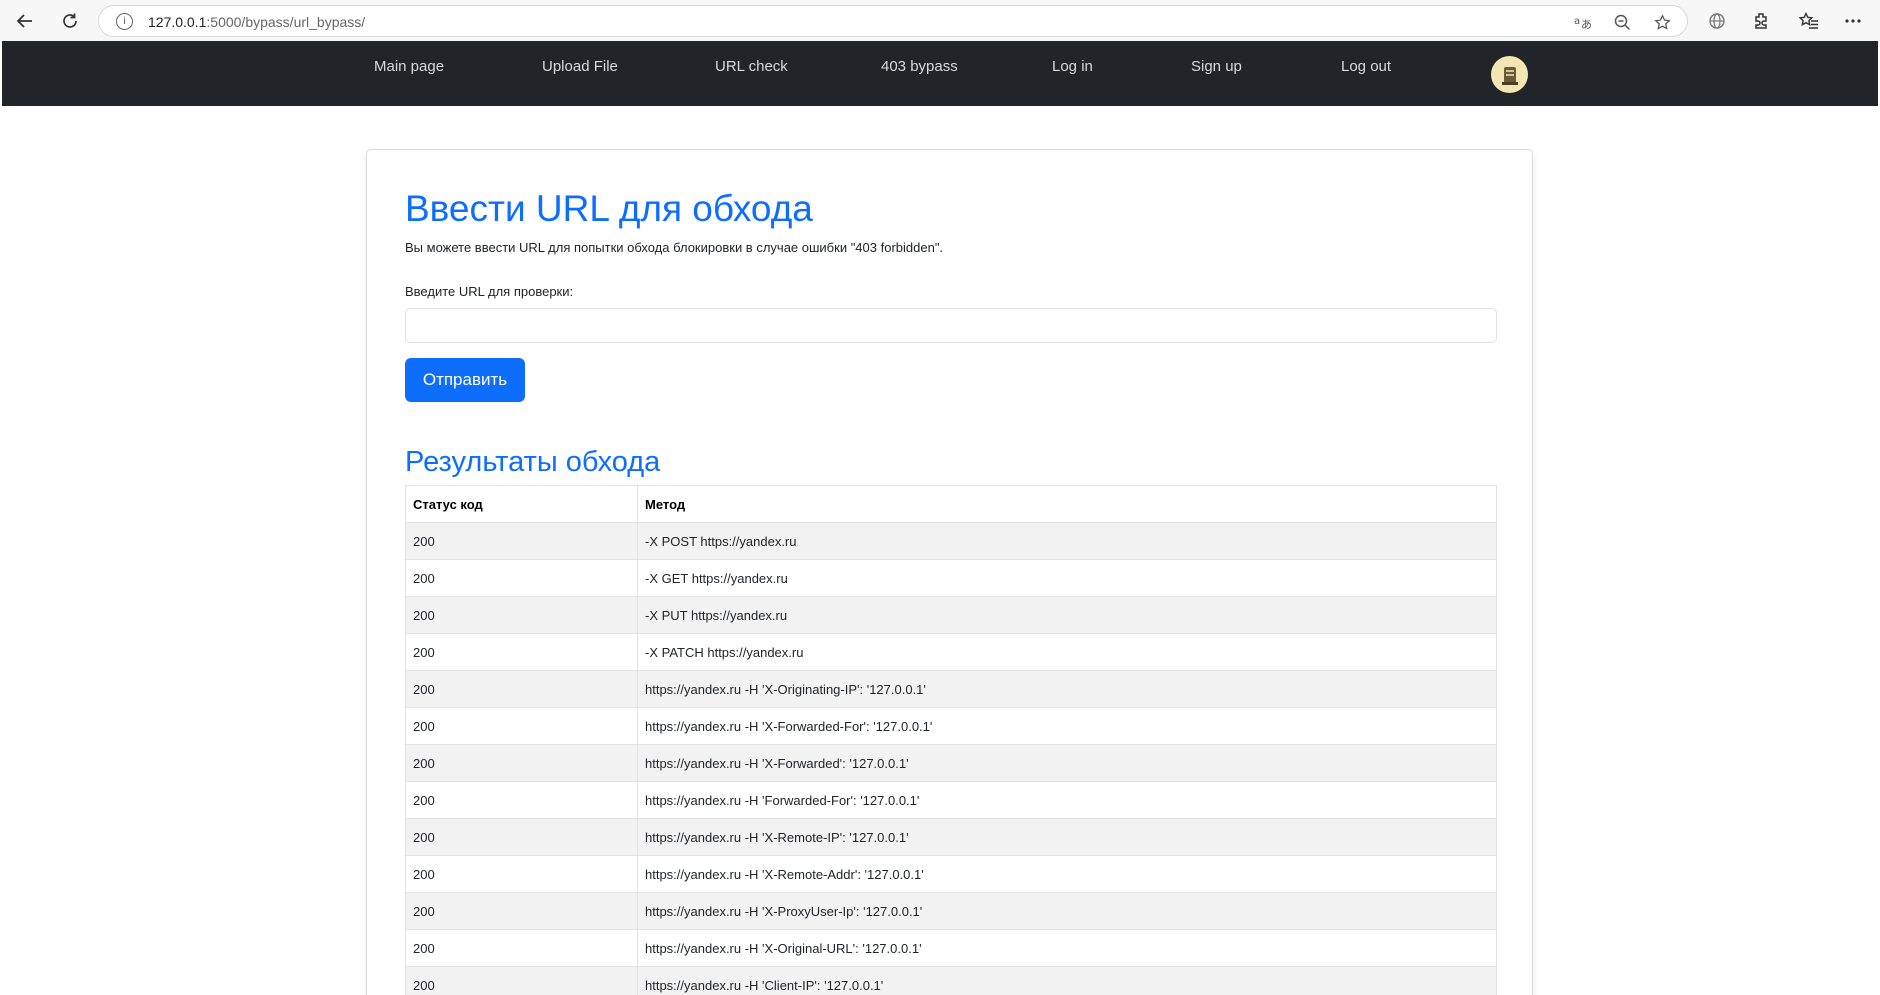 The width and height of the screenshot is (1880, 995). What do you see at coordinates (951, 325) in the screenshot?
I see `url-input` at bounding box center [951, 325].